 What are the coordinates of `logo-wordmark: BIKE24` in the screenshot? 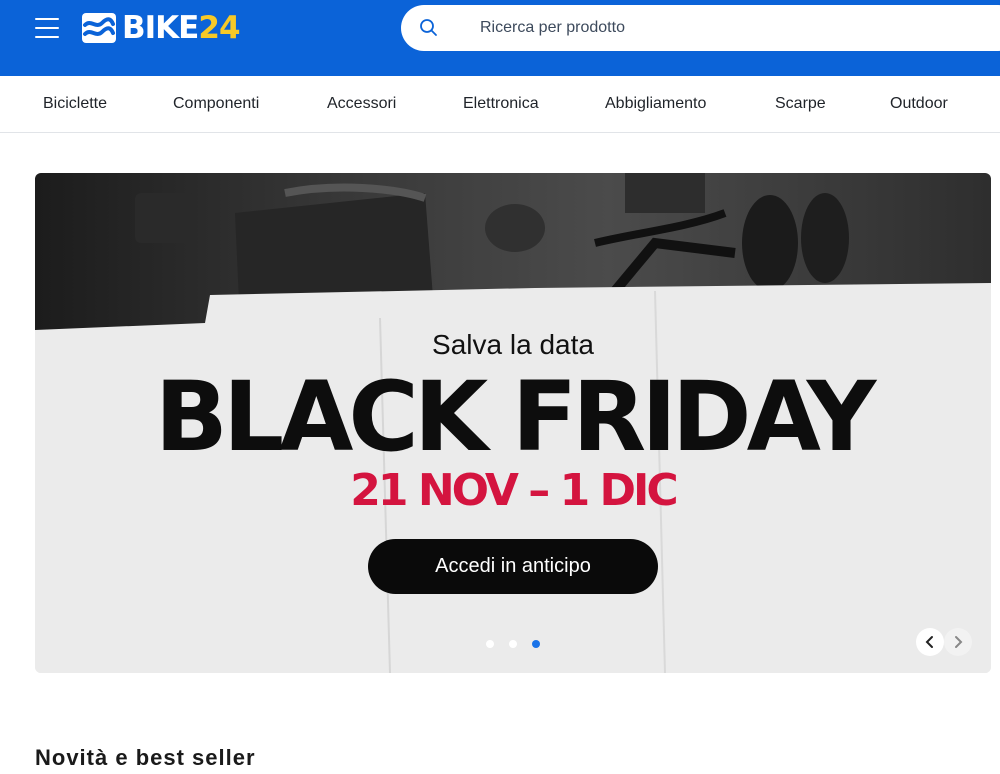 It's located at (181, 27).